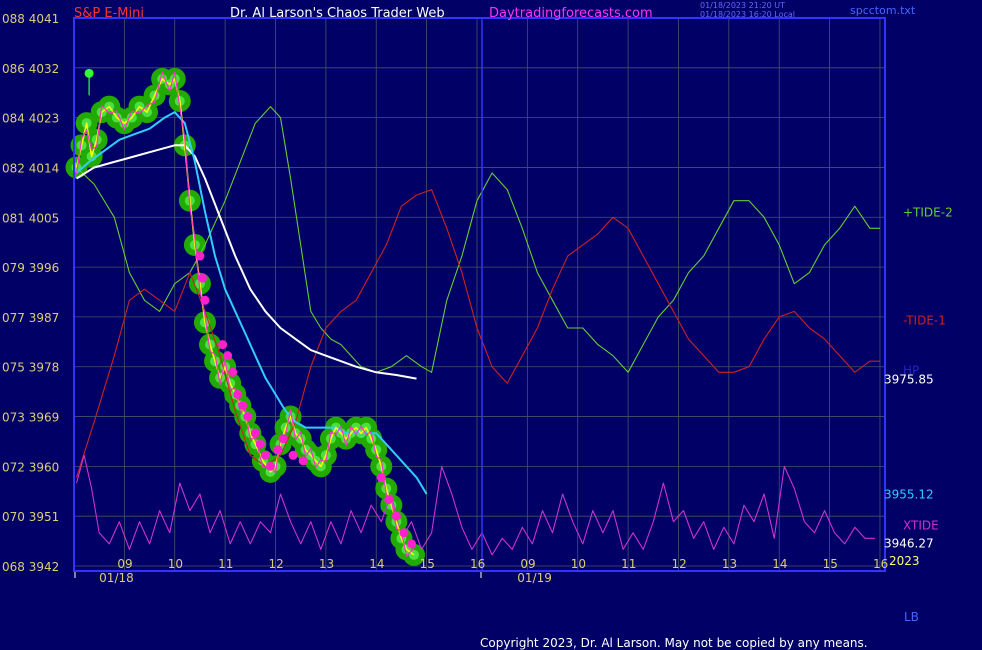  Describe the element at coordinates (30, 218) in the screenshot. I see `y-tick-label: 081 4005` at that location.